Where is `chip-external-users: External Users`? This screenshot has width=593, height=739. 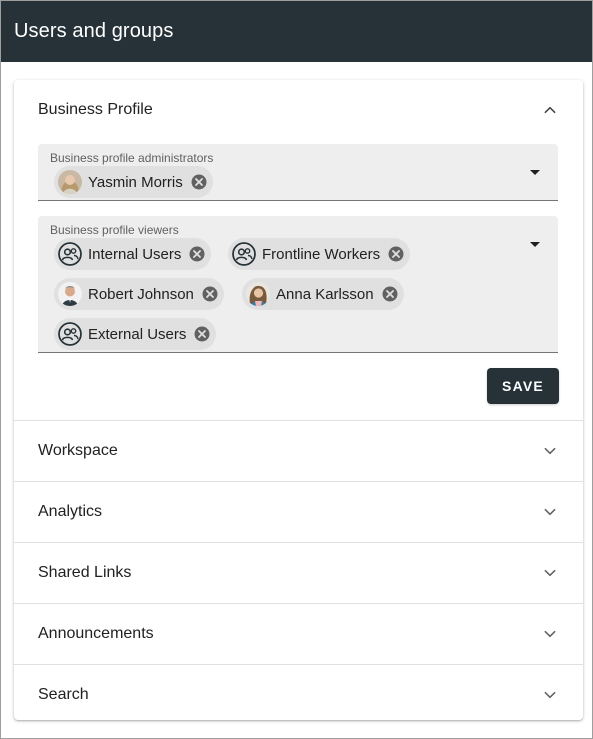 chip-external-users: External Users is located at coordinates (135, 334).